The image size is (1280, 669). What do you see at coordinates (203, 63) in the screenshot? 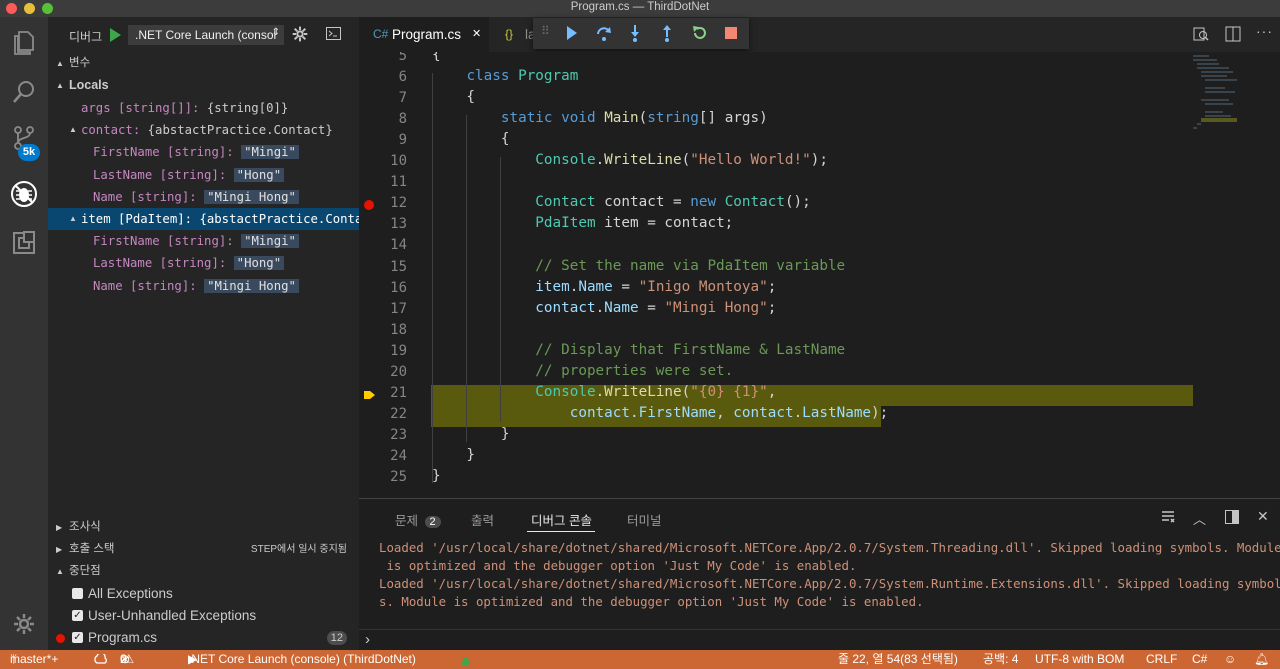
I see `variables-section-header: ▲ 변수` at bounding box center [203, 63].